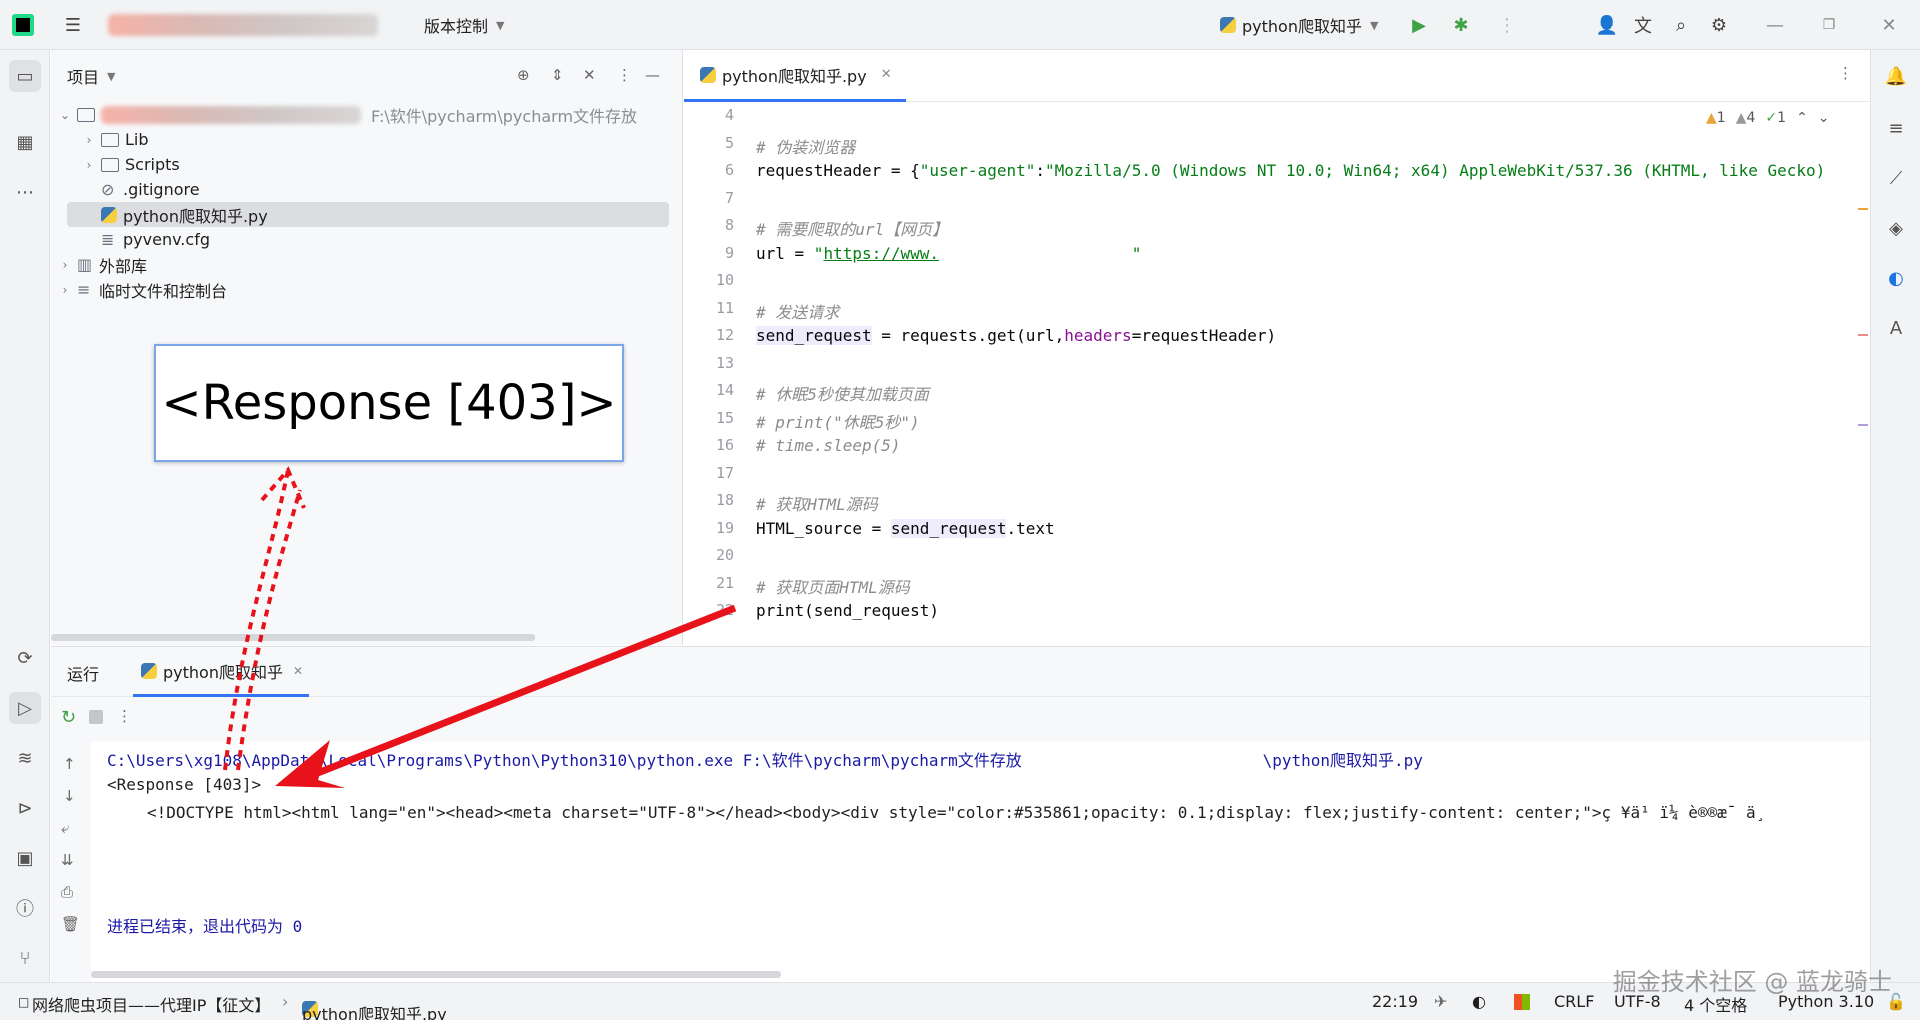  What do you see at coordinates (83, 673) in the screenshot?
I see `run-panel-title: 运行` at bounding box center [83, 673].